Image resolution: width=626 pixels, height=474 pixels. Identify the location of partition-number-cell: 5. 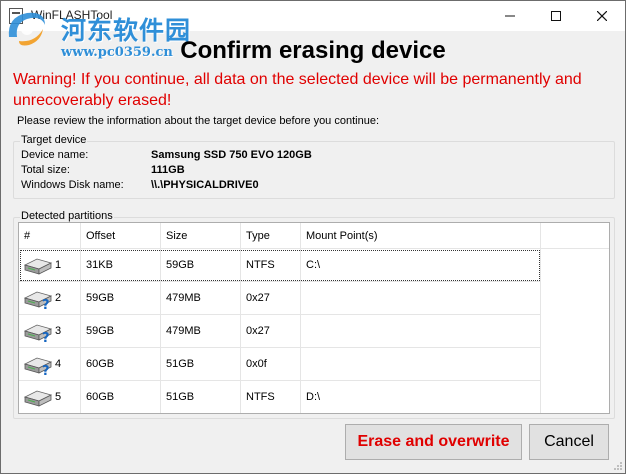
(50, 397).